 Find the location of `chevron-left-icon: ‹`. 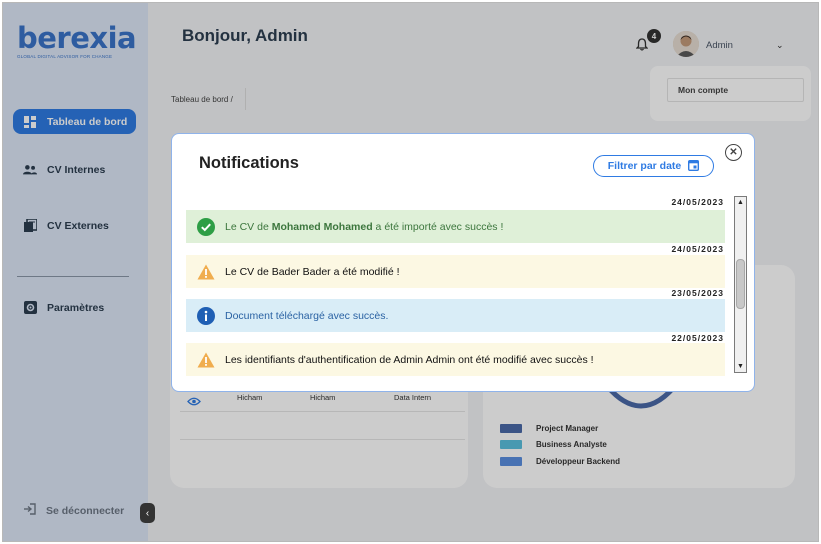

chevron-left-icon: ‹ is located at coordinates (147, 513).